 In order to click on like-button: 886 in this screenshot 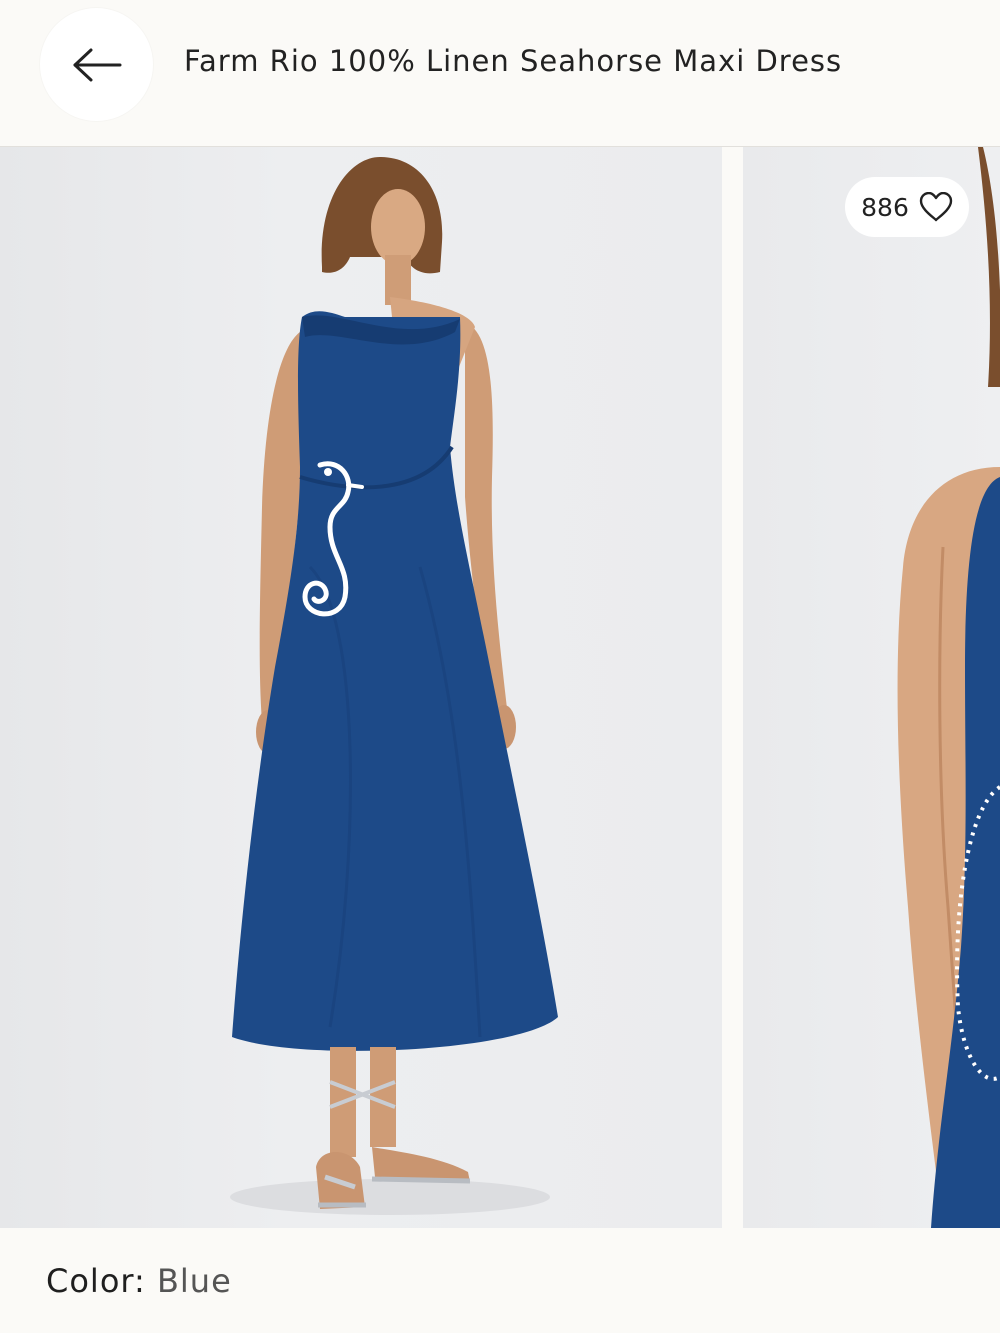, I will do `click(907, 207)`.